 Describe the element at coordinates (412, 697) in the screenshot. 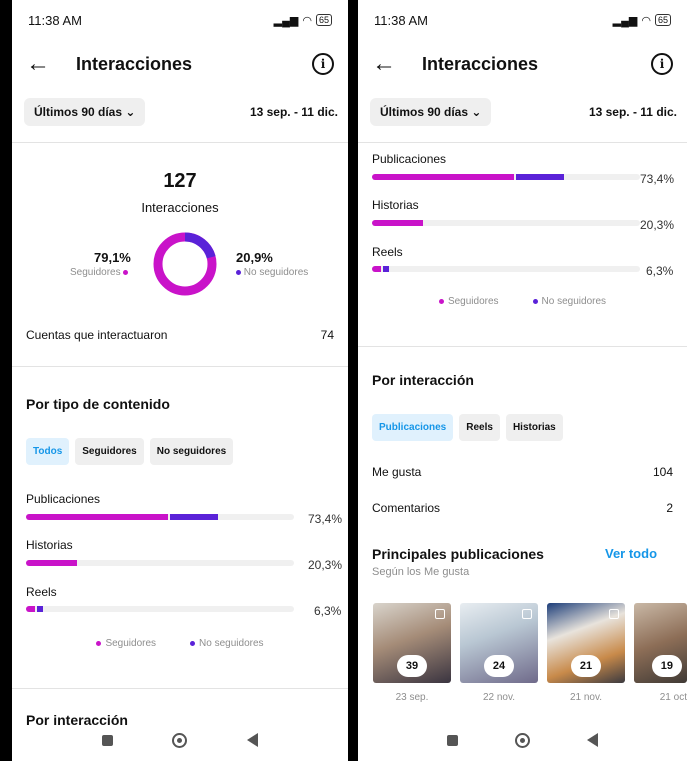

I see `post-date: 23 sep.` at that location.